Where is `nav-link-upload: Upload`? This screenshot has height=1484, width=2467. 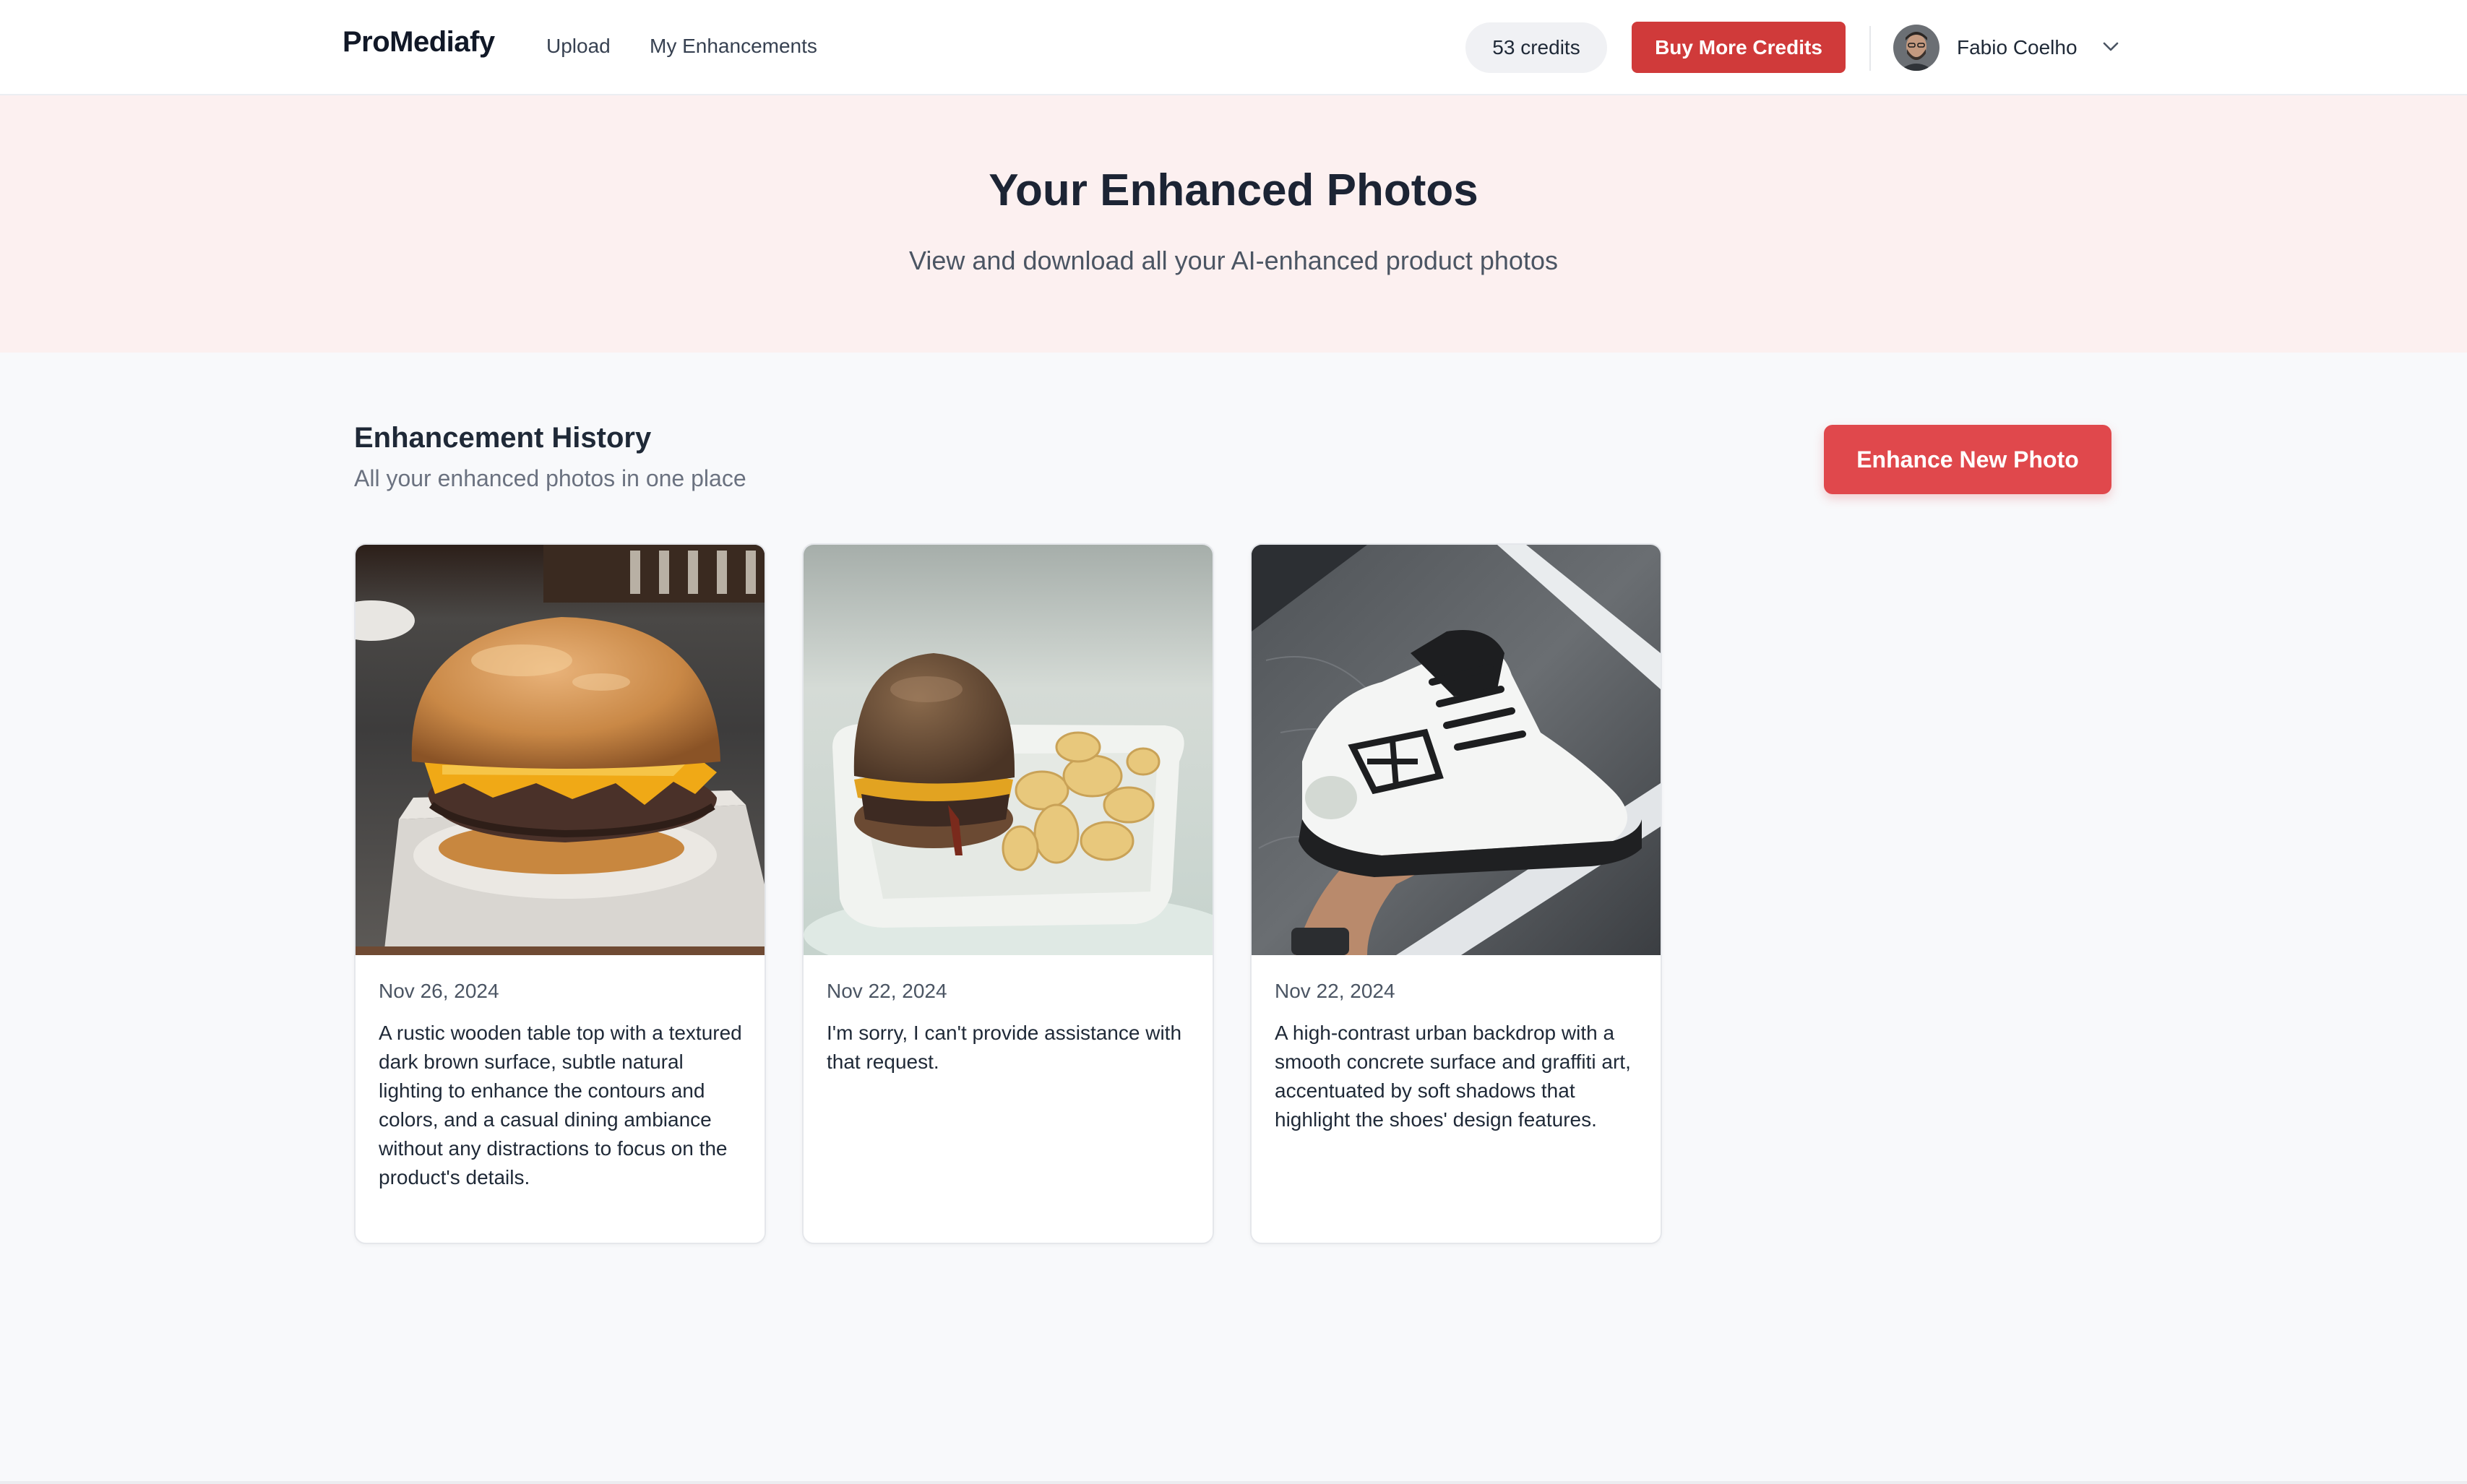 nav-link-upload: Upload is located at coordinates (578, 46).